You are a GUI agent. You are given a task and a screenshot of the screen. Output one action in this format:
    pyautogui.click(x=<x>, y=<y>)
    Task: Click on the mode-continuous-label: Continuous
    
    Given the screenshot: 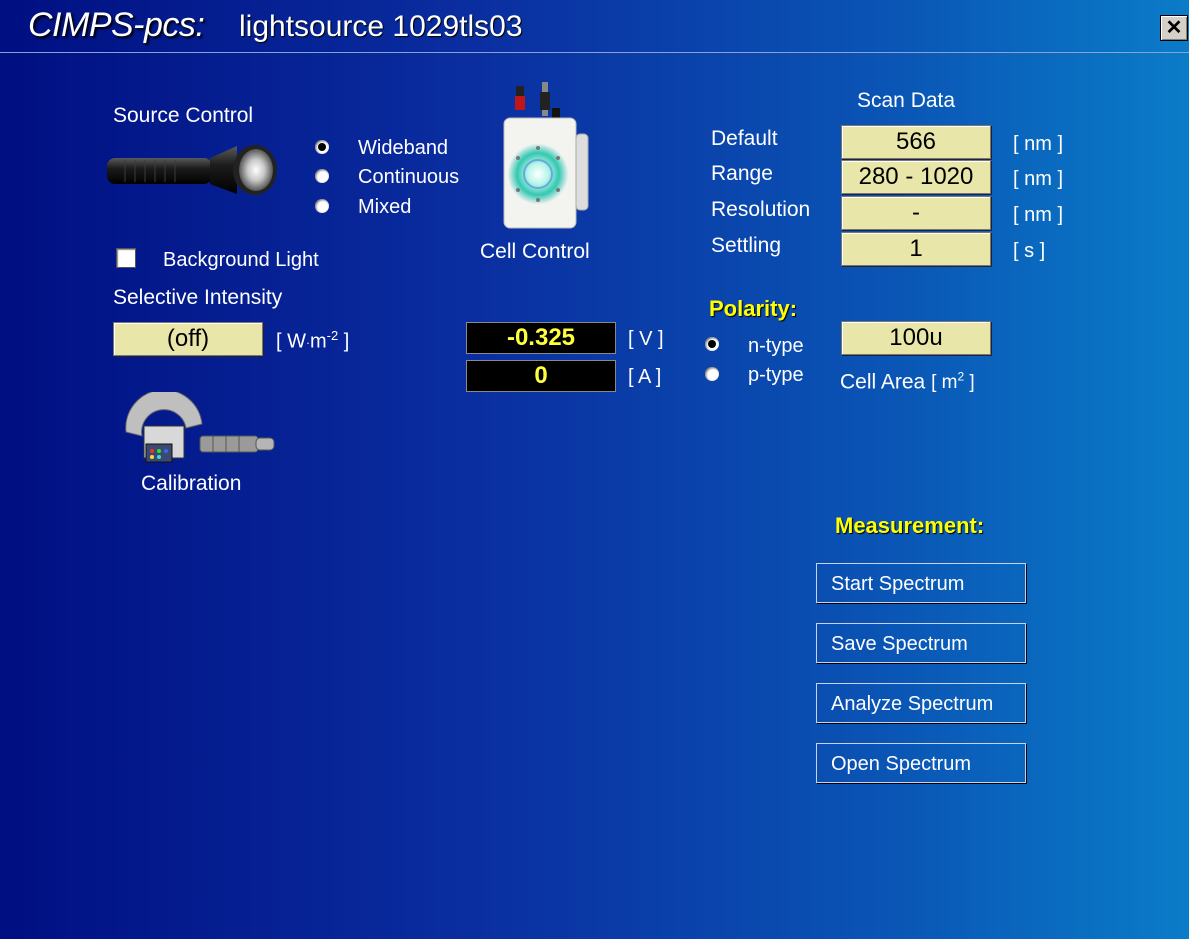 What is the action you would take?
    pyautogui.click(x=409, y=177)
    